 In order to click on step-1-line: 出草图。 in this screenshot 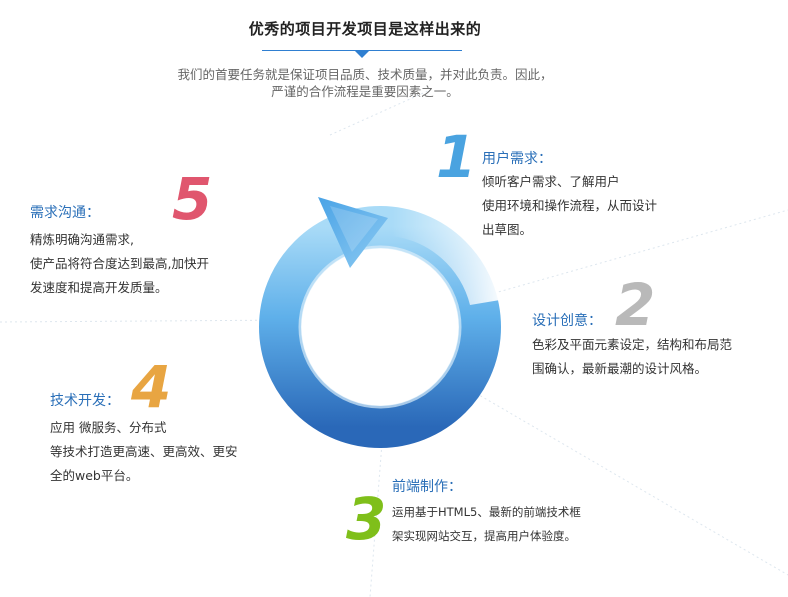, I will do `click(507, 229)`.